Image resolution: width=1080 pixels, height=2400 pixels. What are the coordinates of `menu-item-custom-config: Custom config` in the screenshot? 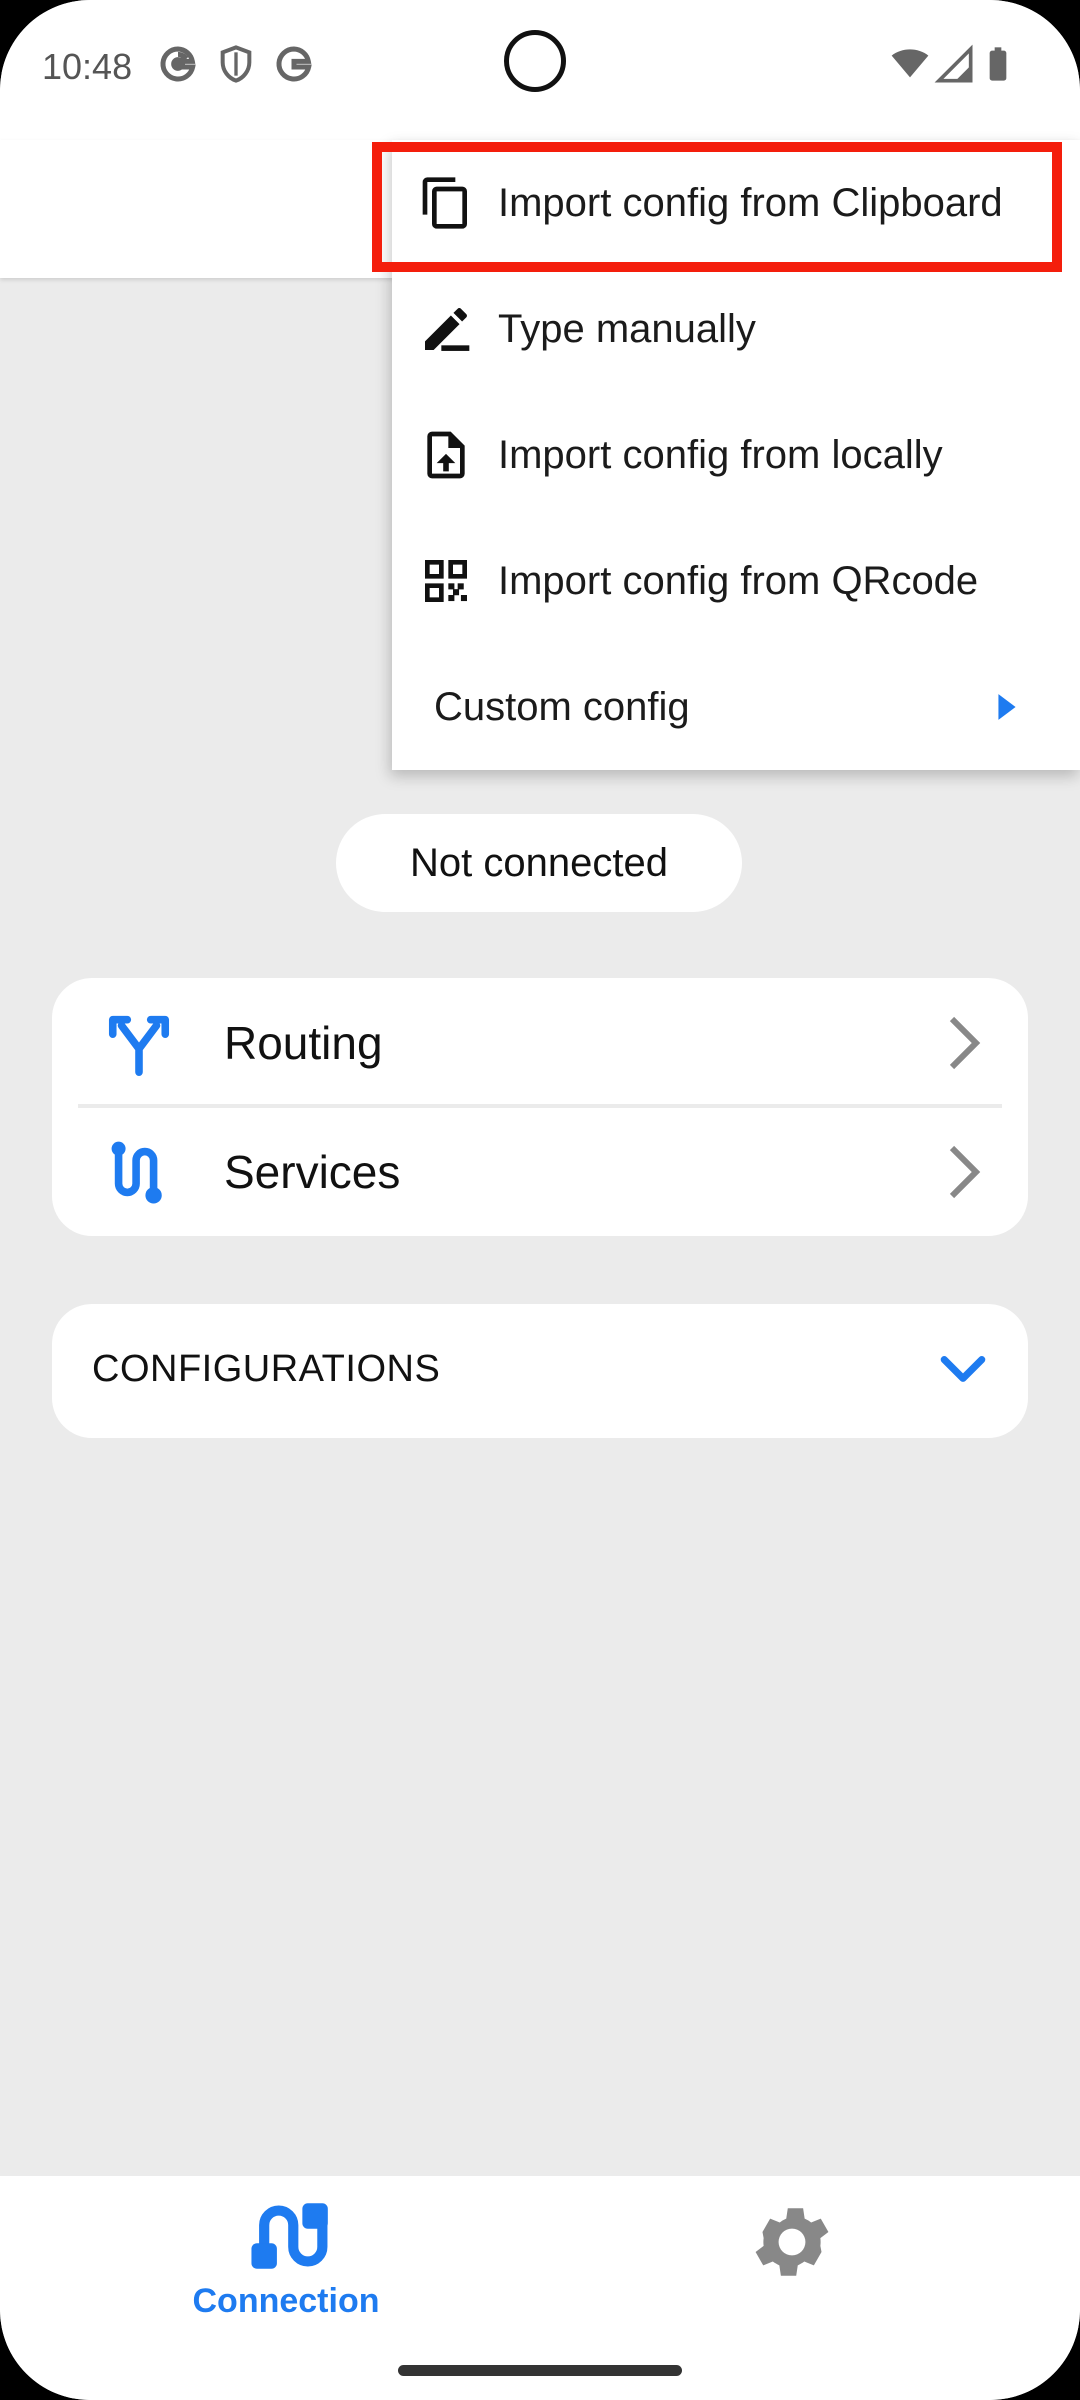 It's located at (736, 707).